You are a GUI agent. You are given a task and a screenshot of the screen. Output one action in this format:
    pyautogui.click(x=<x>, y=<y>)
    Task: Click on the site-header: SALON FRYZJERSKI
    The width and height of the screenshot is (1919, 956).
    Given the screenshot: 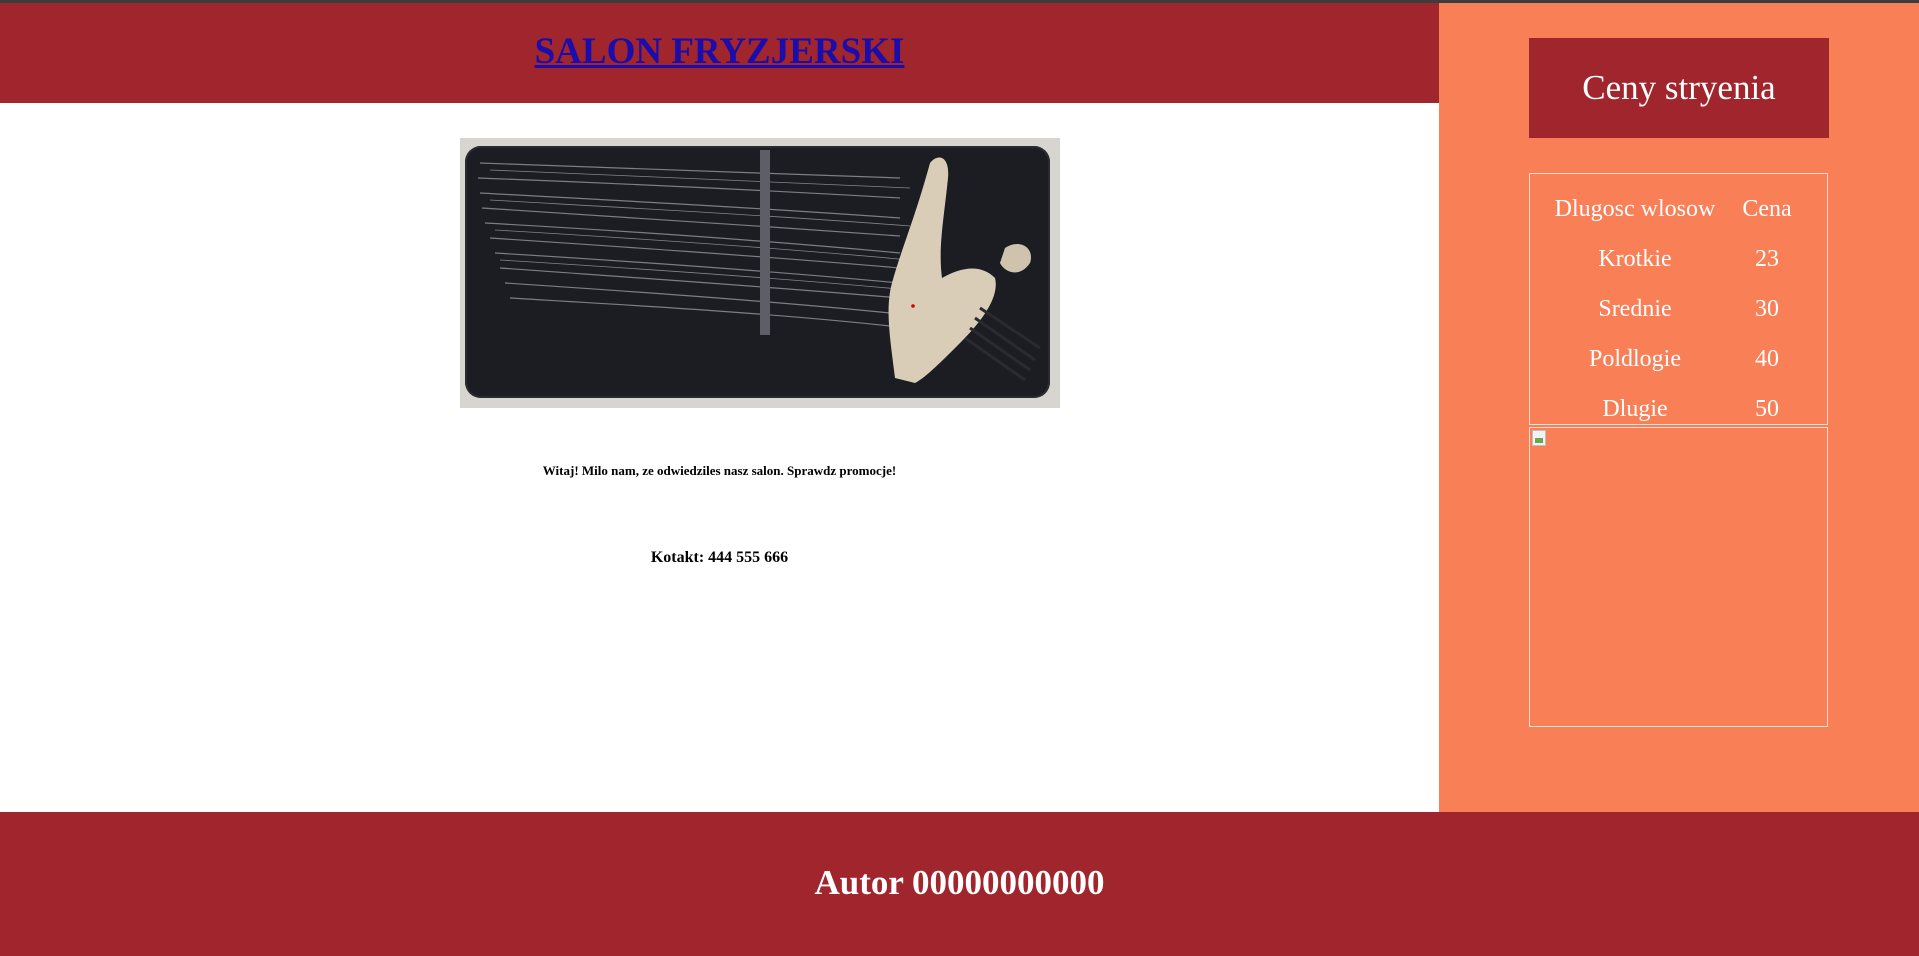 What is the action you would take?
    pyautogui.click(x=719, y=53)
    